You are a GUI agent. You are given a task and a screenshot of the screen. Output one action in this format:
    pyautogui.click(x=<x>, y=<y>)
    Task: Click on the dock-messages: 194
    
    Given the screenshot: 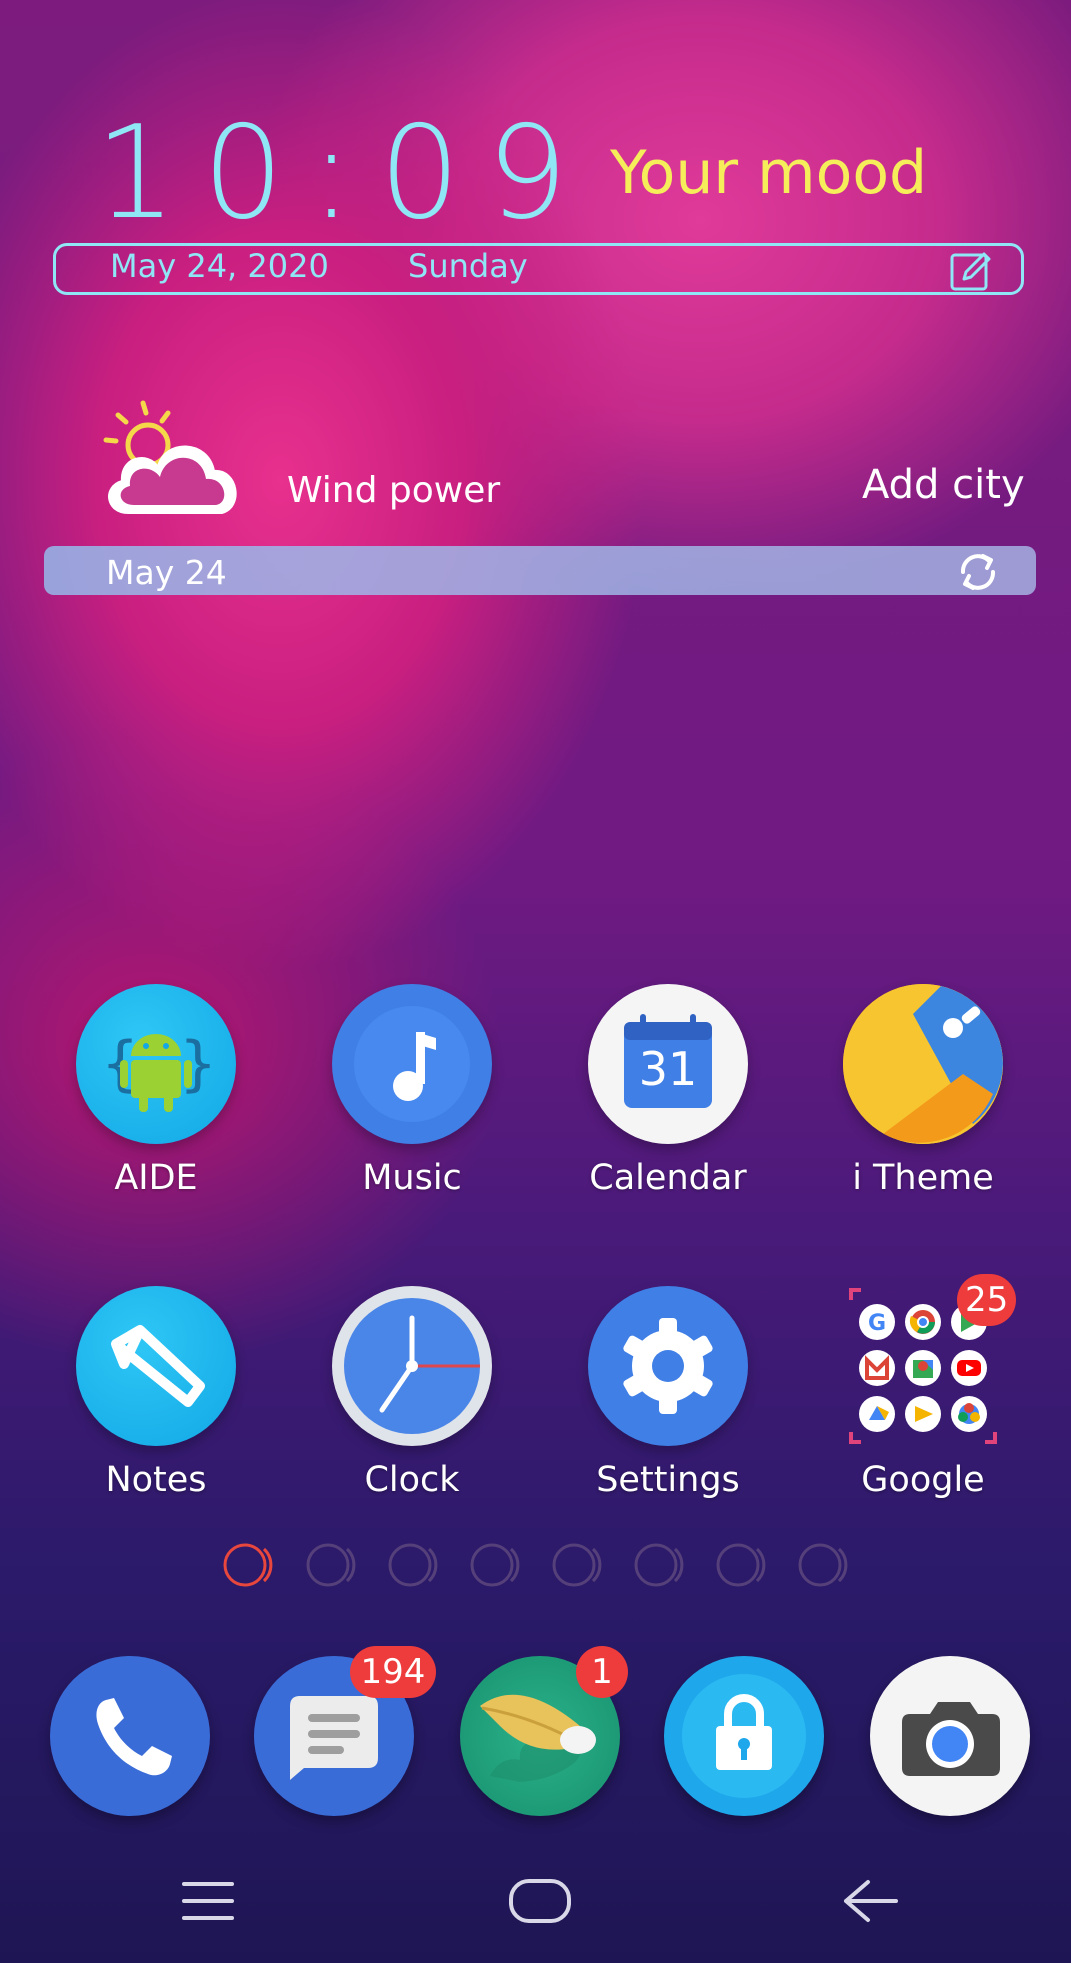 What is the action you would take?
    pyautogui.click(x=345, y=1731)
    